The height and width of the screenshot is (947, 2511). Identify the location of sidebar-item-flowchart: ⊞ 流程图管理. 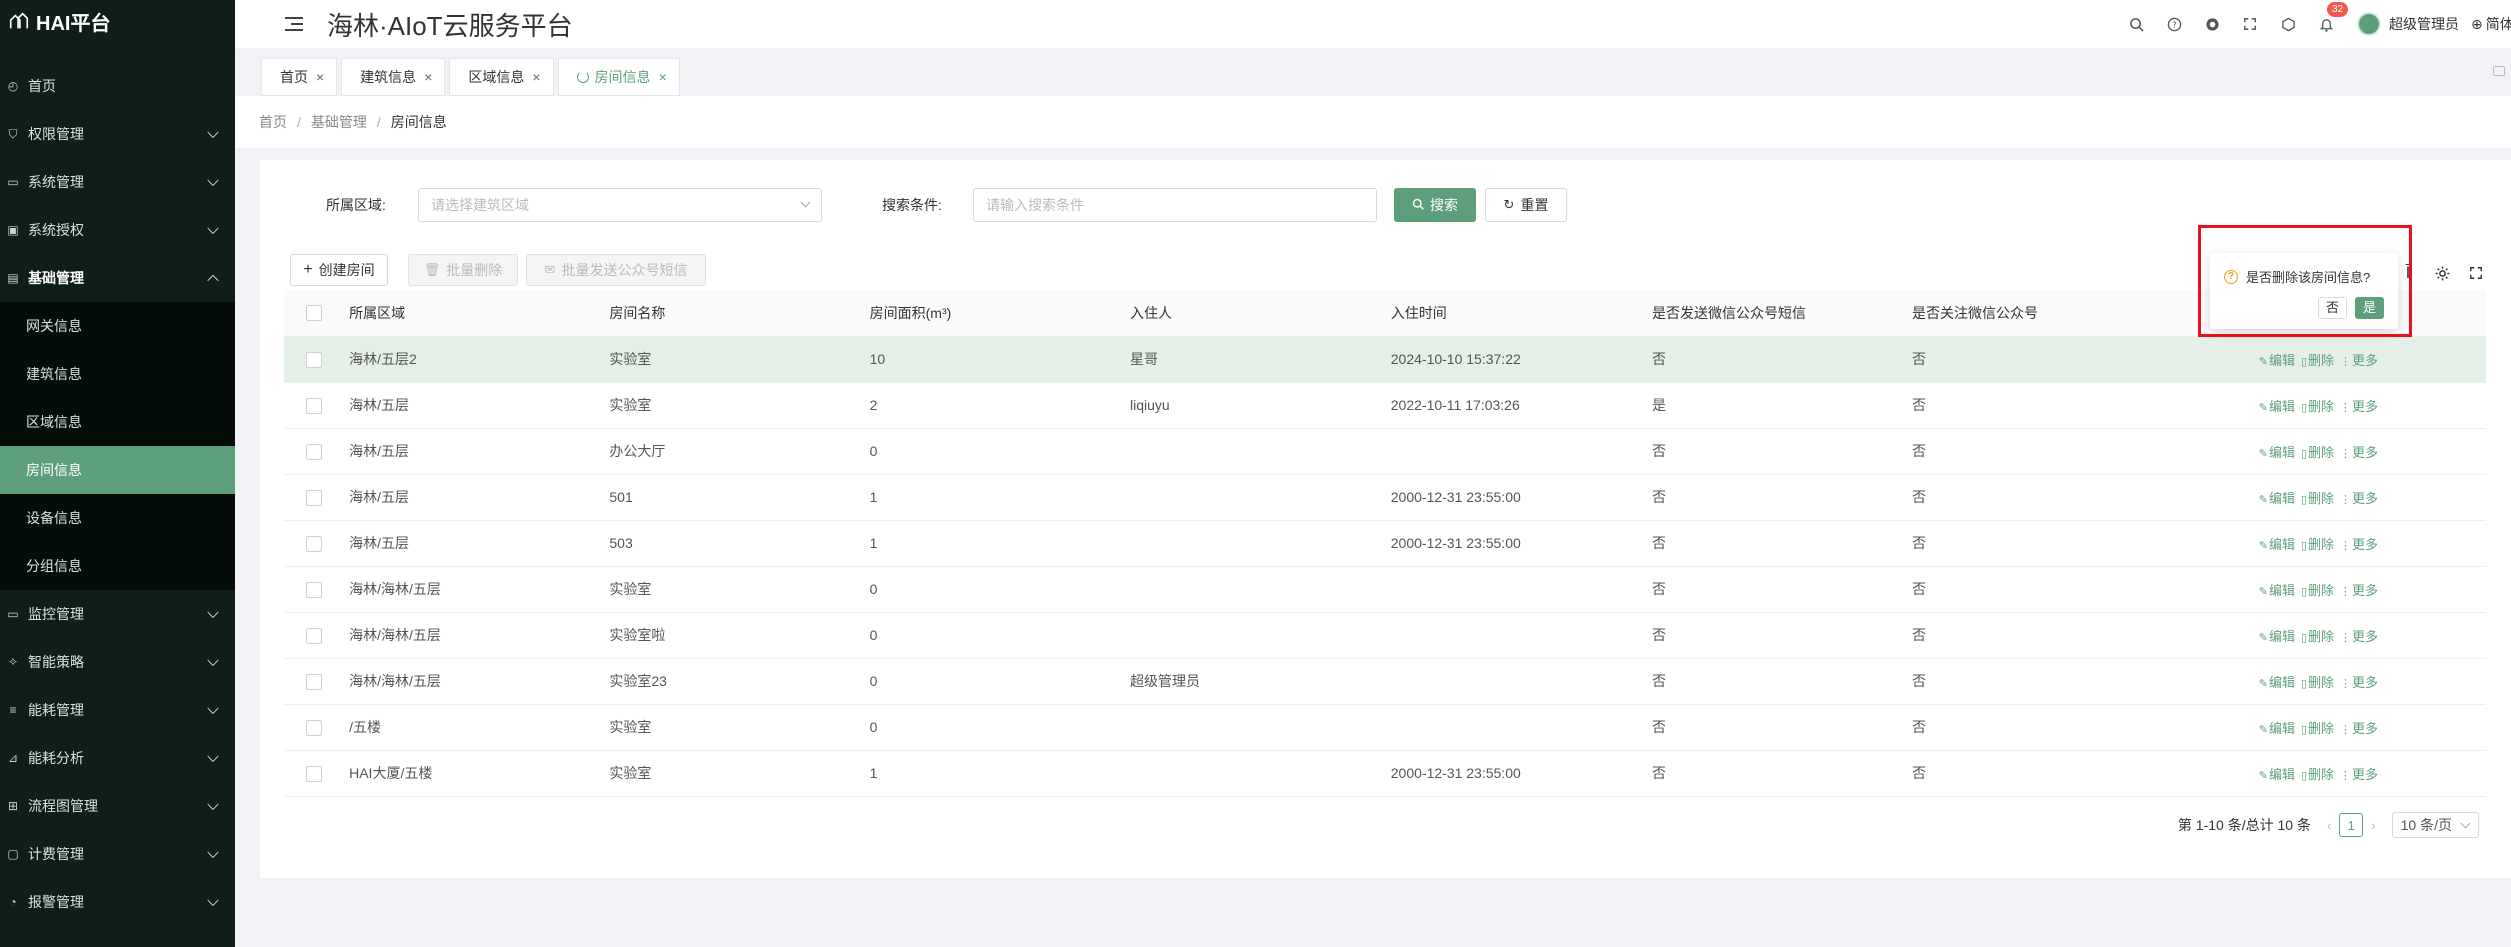
(117, 806).